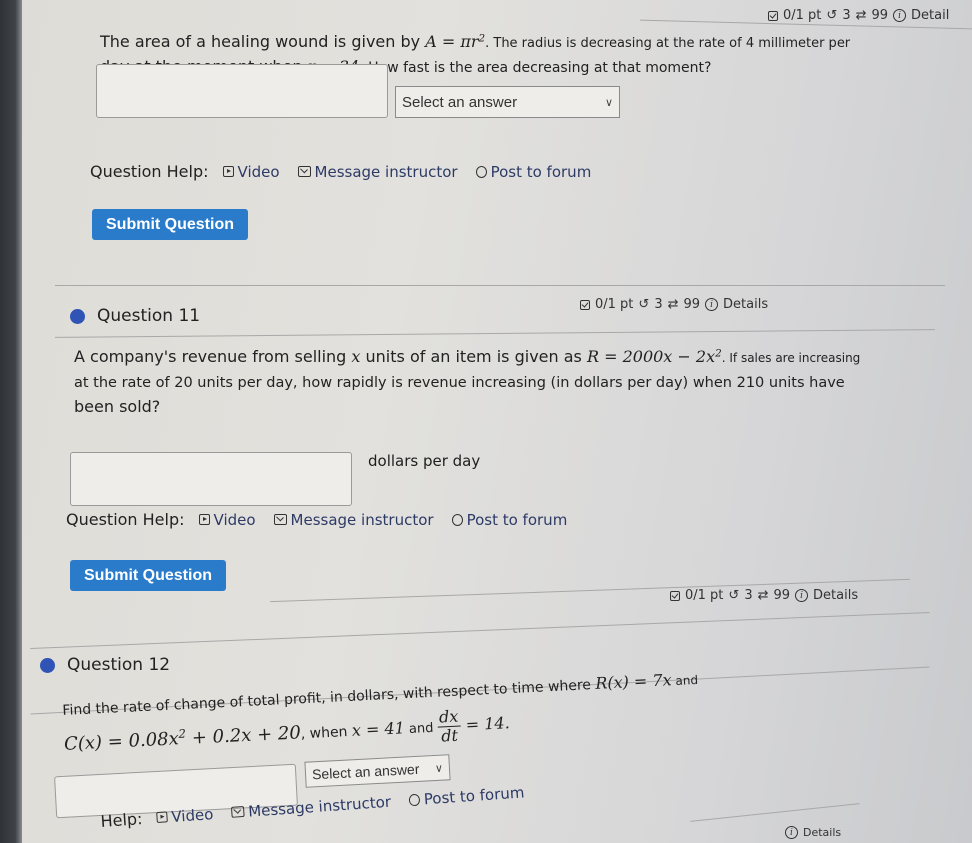 This screenshot has width=972, height=843. Describe the element at coordinates (182, 738) in the screenshot. I see `formula-cost: C(x) = 0.08x2 + 0.2x + 20` at that location.